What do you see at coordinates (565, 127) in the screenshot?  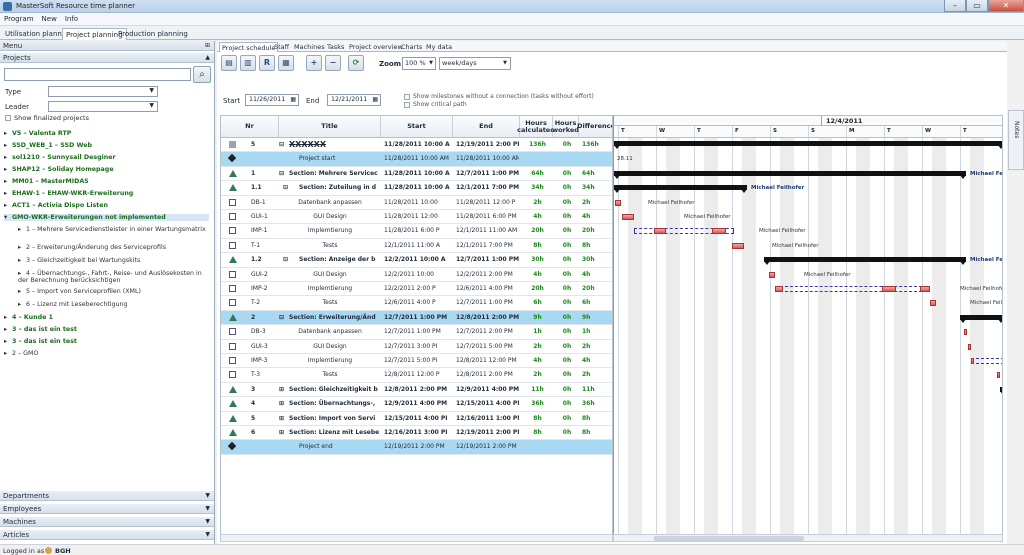 I see `column-header: Hours worked` at bounding box center [565, 127].